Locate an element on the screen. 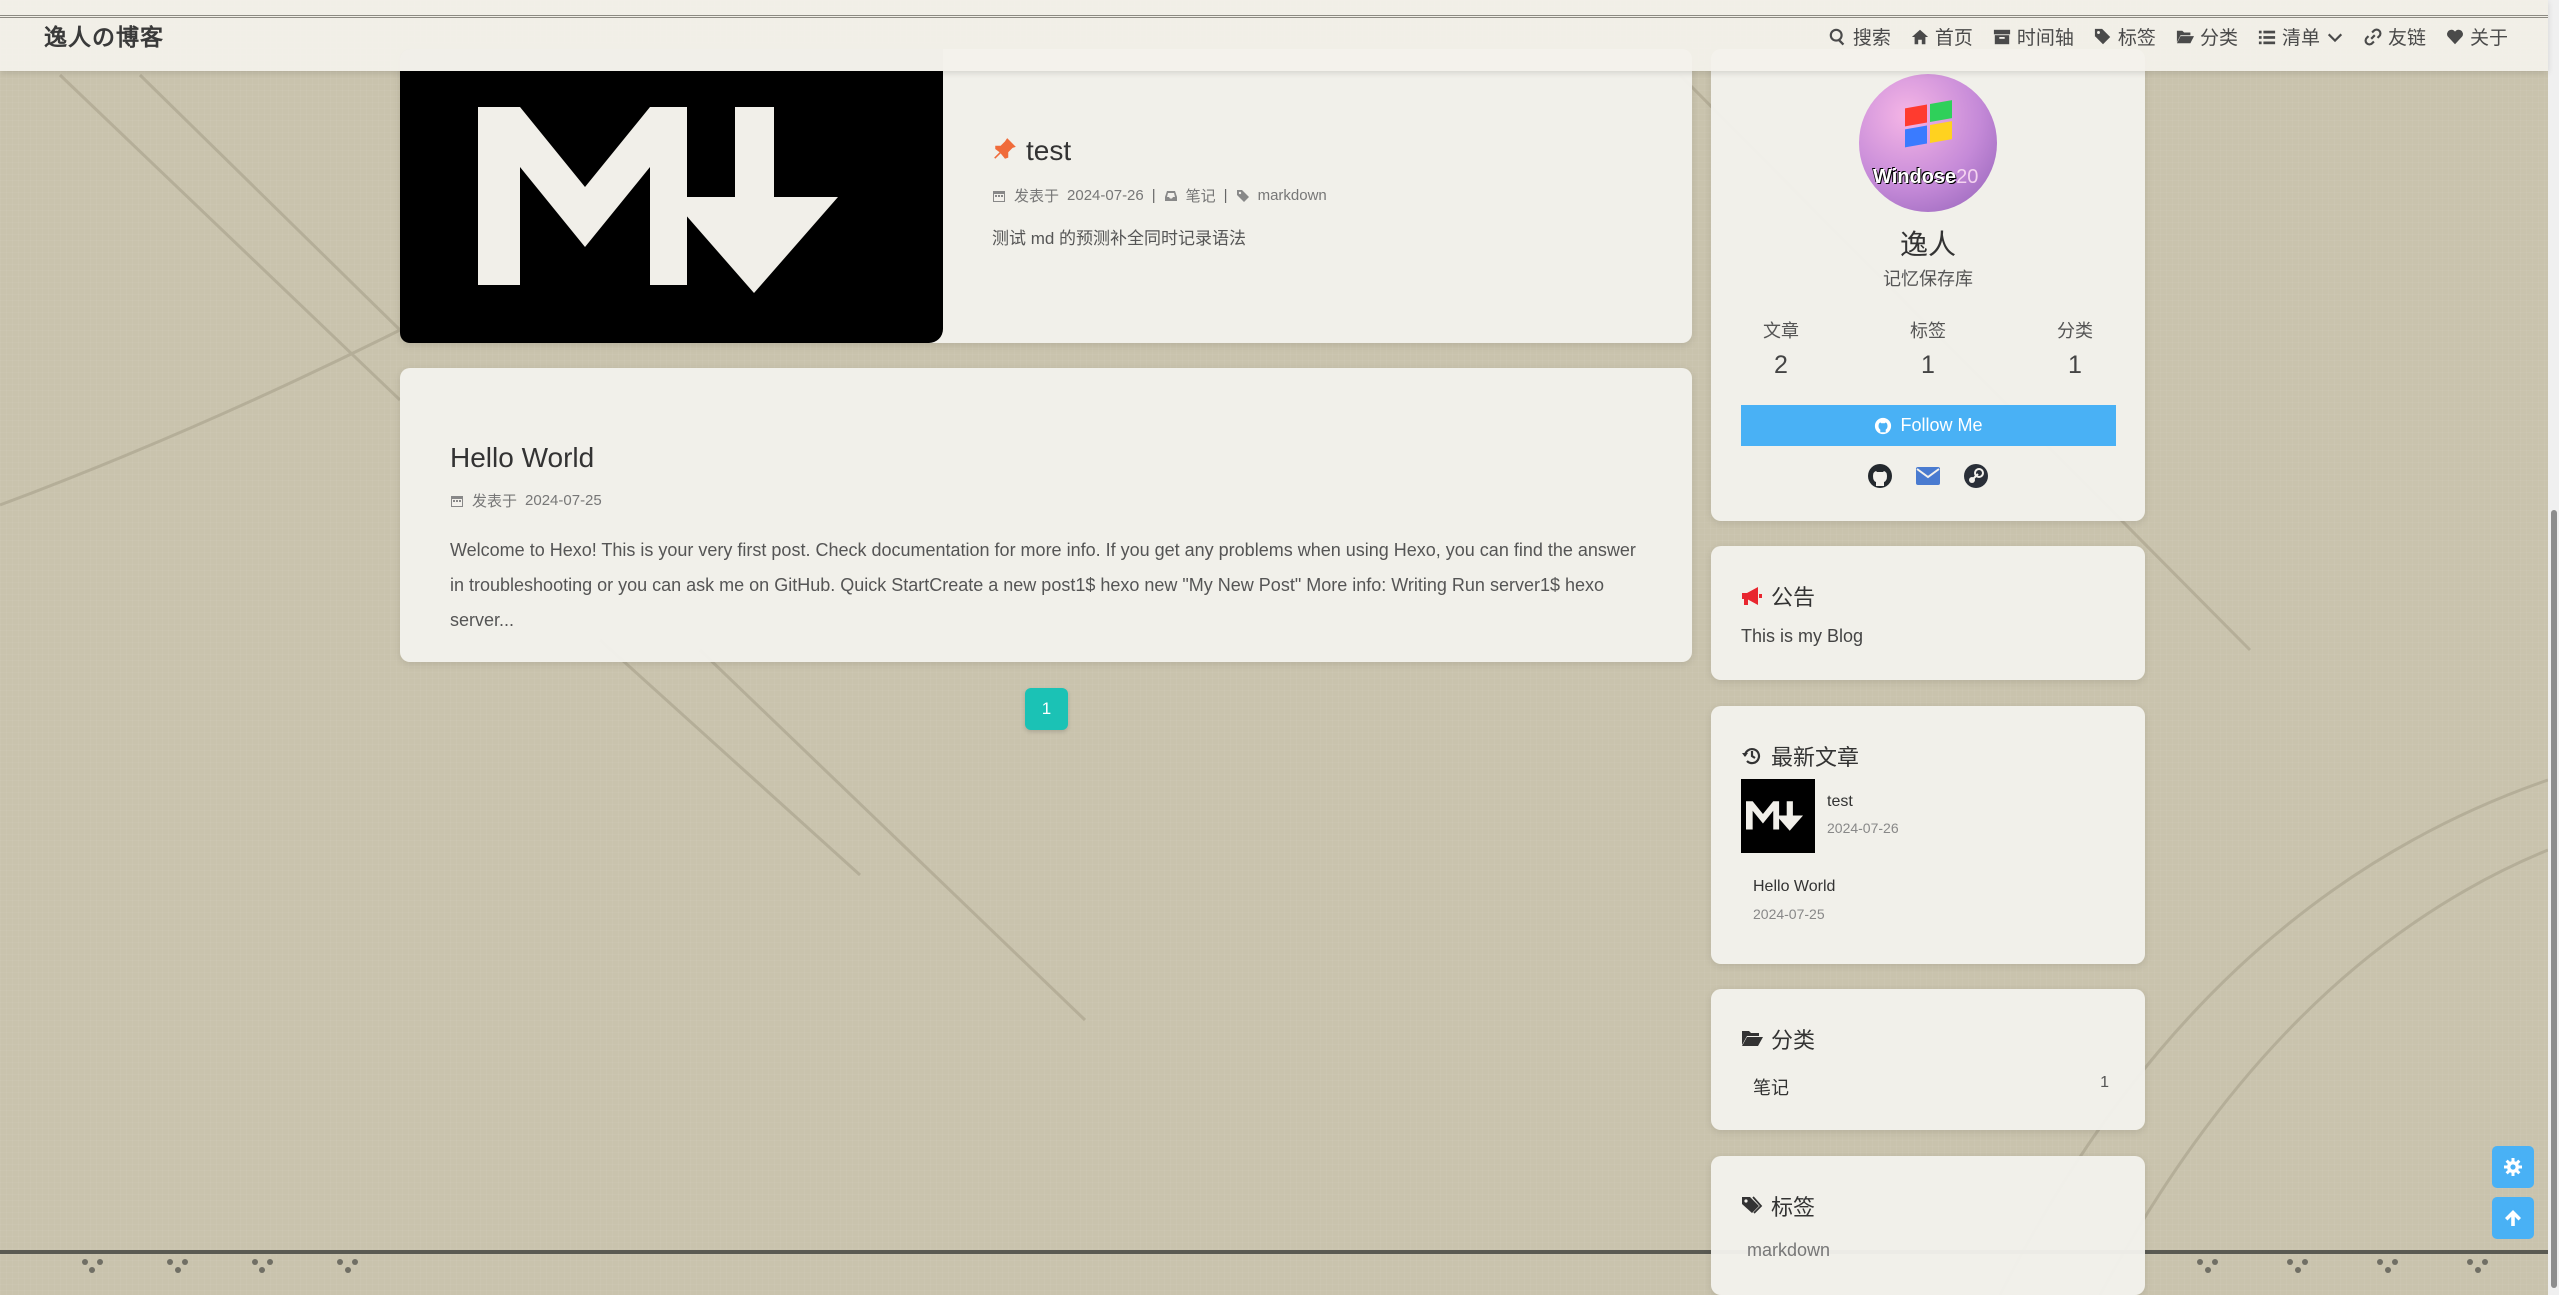 The width and height of the screenshot is (2559, 1295). nav-timeline: 时间轴 is located at coordinates (2033, 36).